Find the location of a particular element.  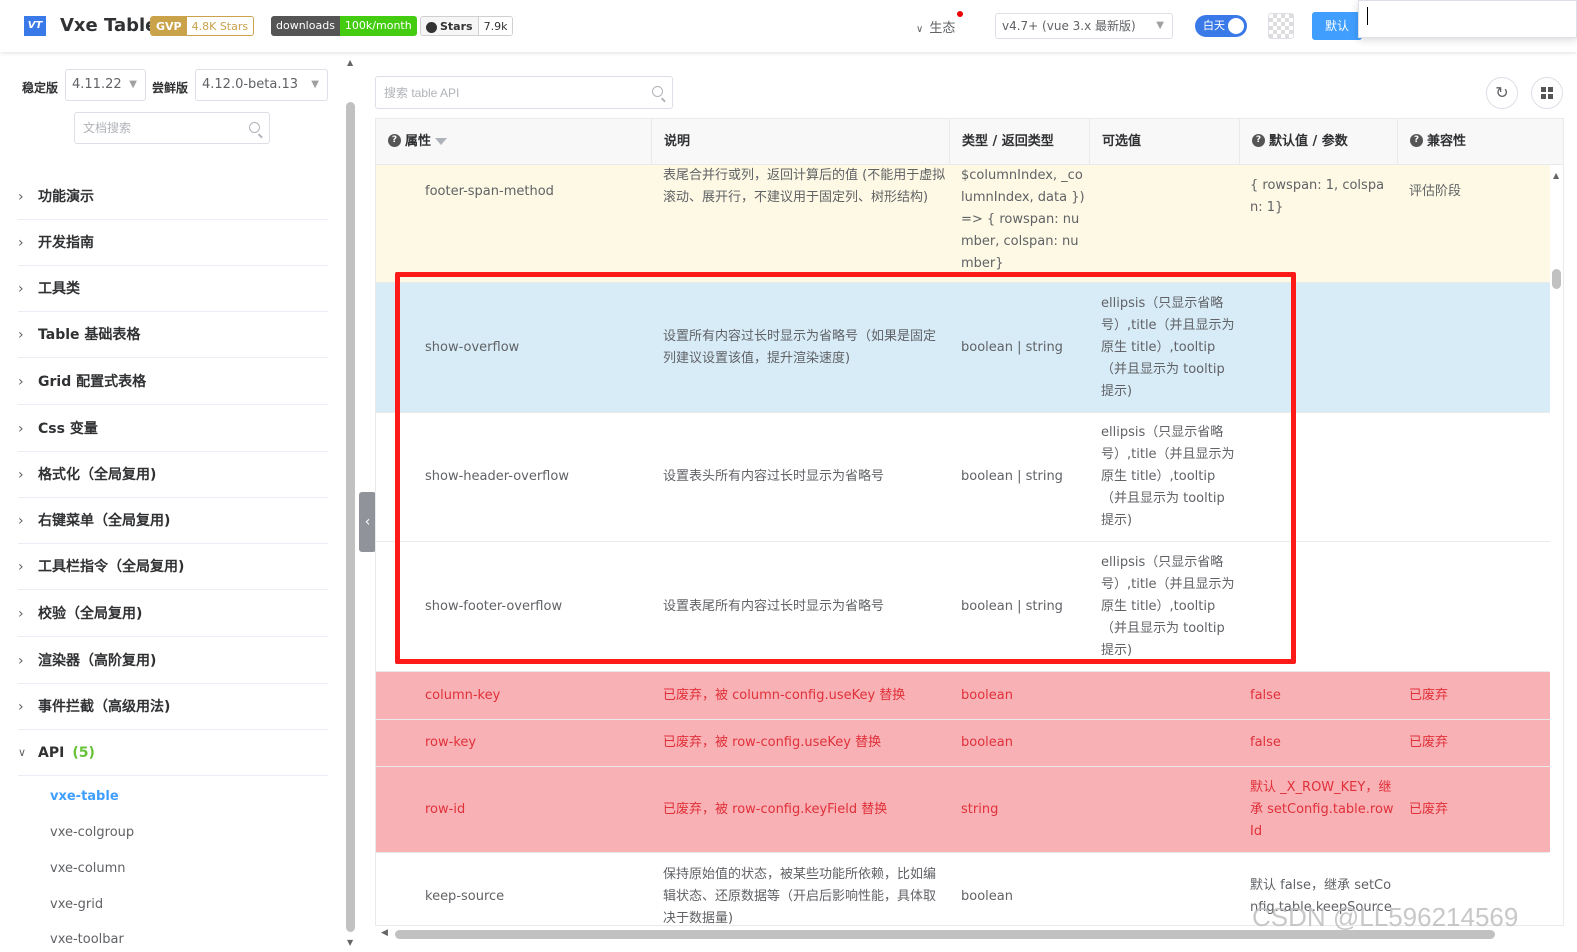

menu-item-renderer: › 渲染器（高阶复用) is located at coordinates (173, 661).